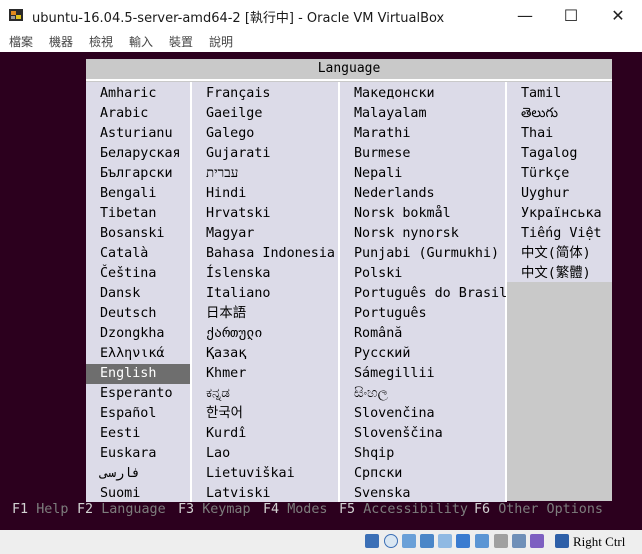 Image resolution: width=642 pixels, height=554 pixels. I want to click on language-option: Gaeilge, so click(265, 114).